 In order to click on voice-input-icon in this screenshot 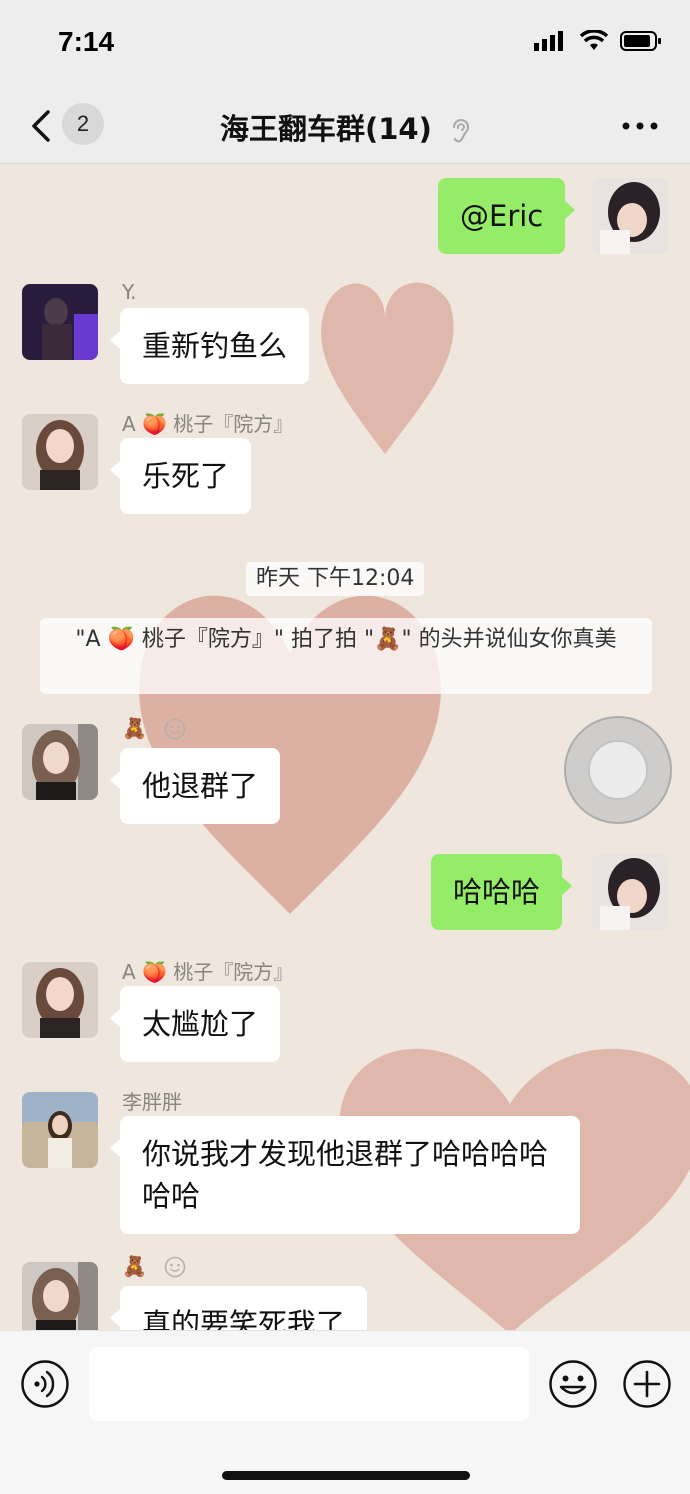, I will do `click(45, 1384)`.